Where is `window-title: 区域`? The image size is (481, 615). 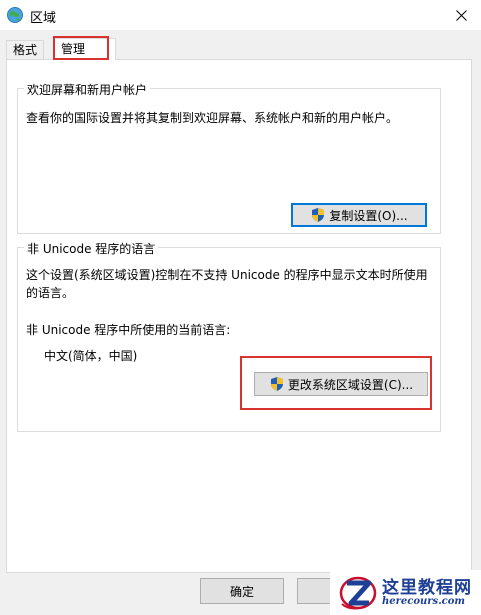
window-title: 区域 is located at coordinates (43, 18).